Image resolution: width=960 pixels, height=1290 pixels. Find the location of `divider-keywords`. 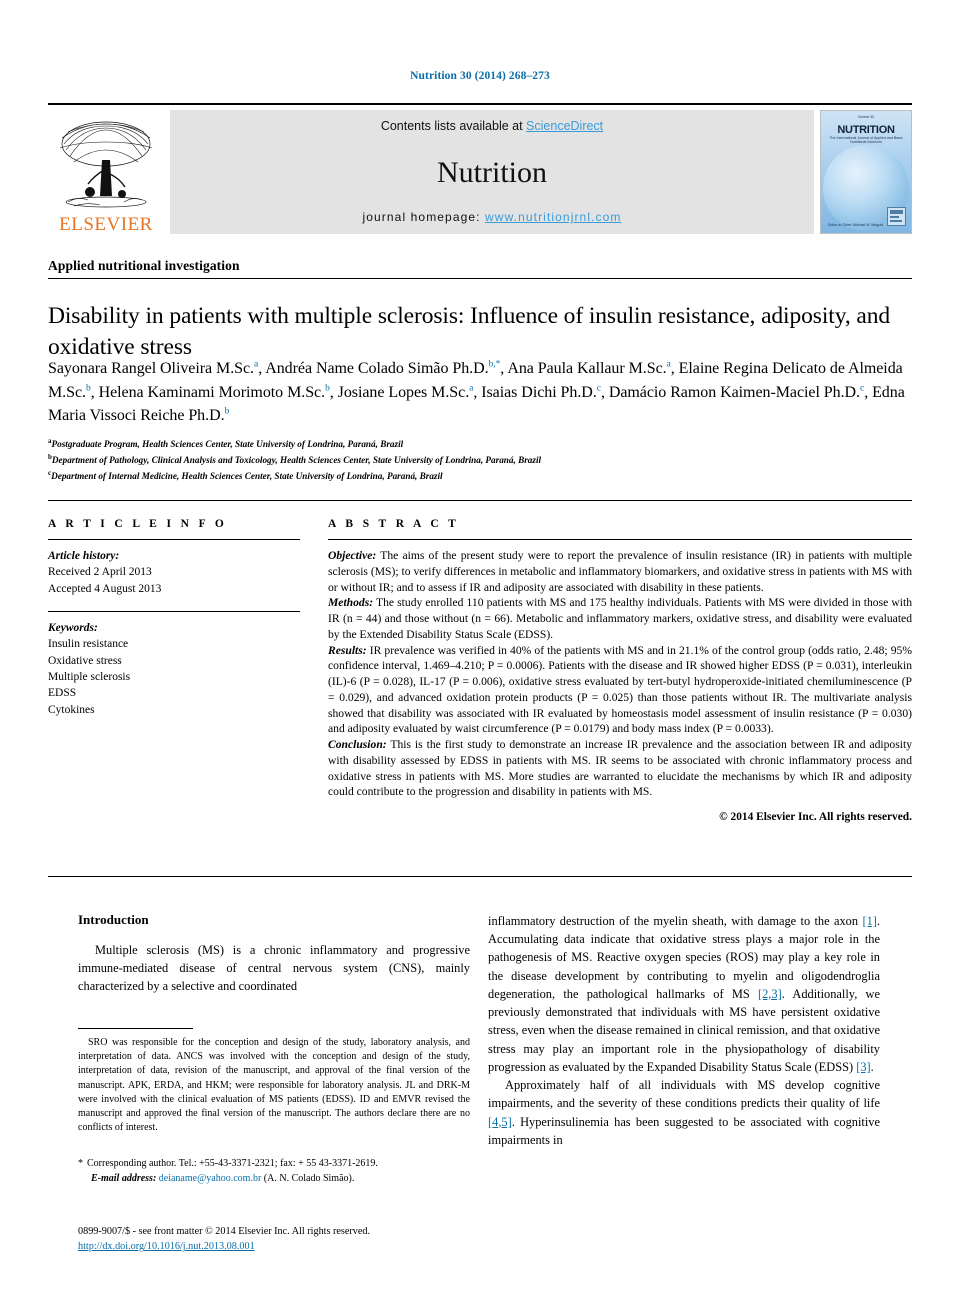

divider-keywords is located at coordinates (174, 611).